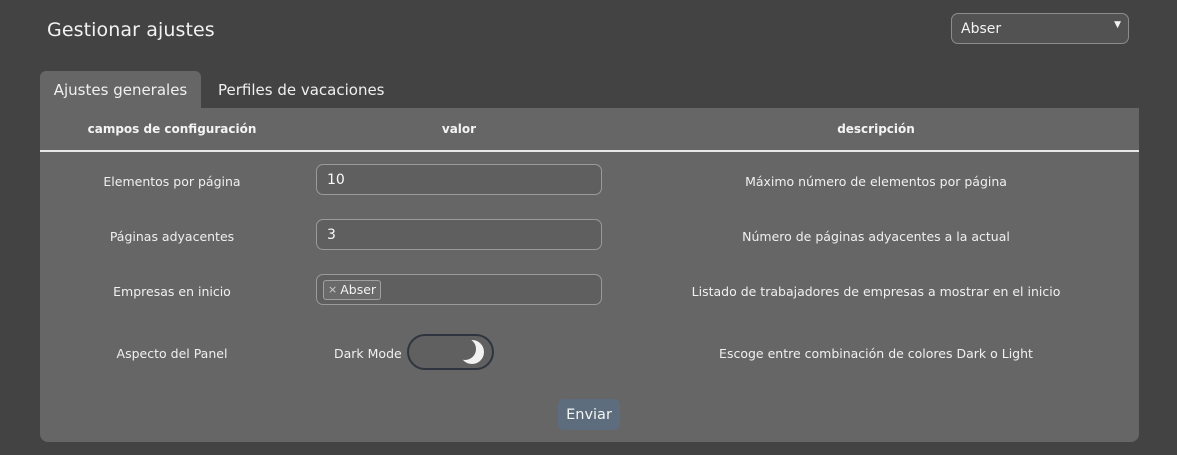  I want to click on home-companies-multiselect: × Abser, so click(459, 289).